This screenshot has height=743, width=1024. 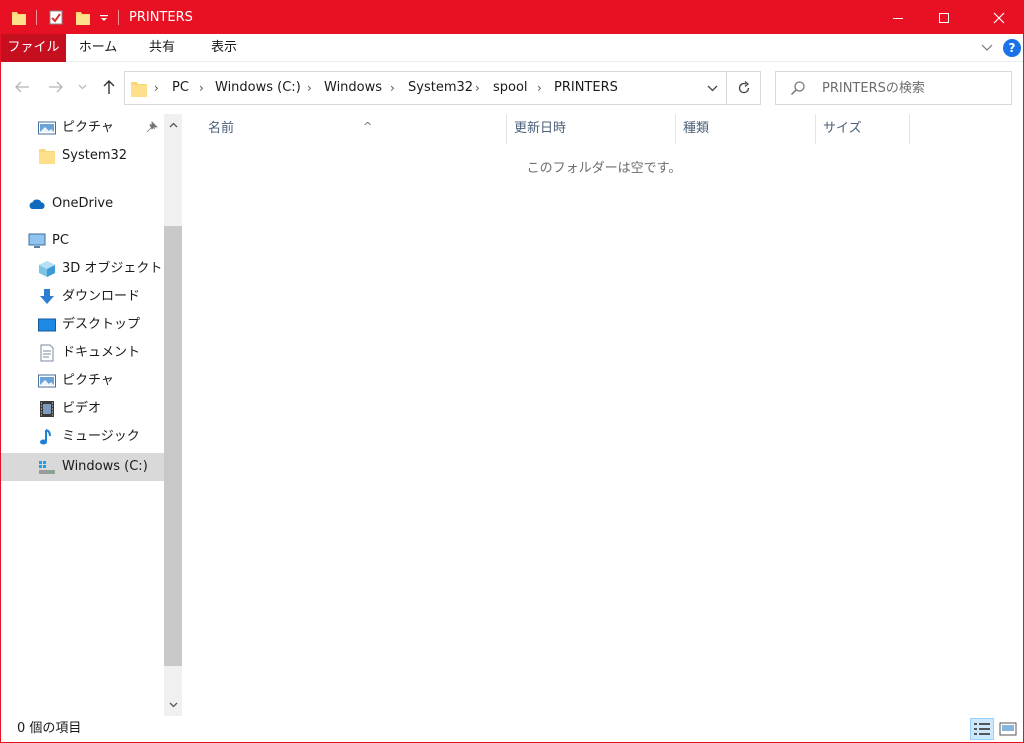 I want to click on empty-folder-message: このフォルダーは空です。, so click(x=603, y=166).